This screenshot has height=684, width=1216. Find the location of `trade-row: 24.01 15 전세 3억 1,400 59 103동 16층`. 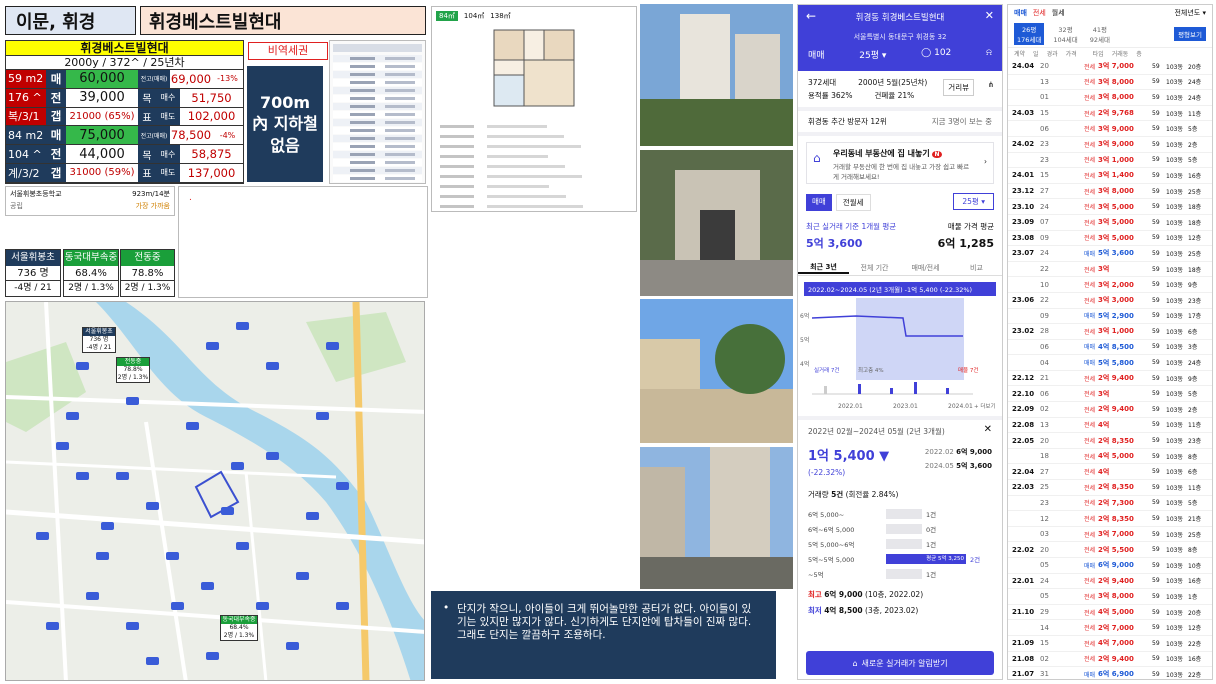

trade-row: 24.01 15 전세 3억 1,400 59 103동 16층 is located at coordinates (1110, 176).